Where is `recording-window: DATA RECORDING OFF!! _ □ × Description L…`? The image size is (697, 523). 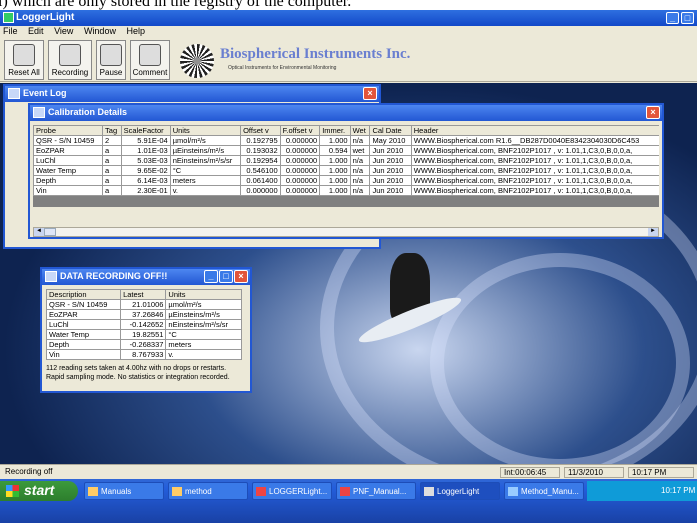 recording-window: DATA RECORDING OFF!! _ □ × Description L… is located at coordinates (146, 330).